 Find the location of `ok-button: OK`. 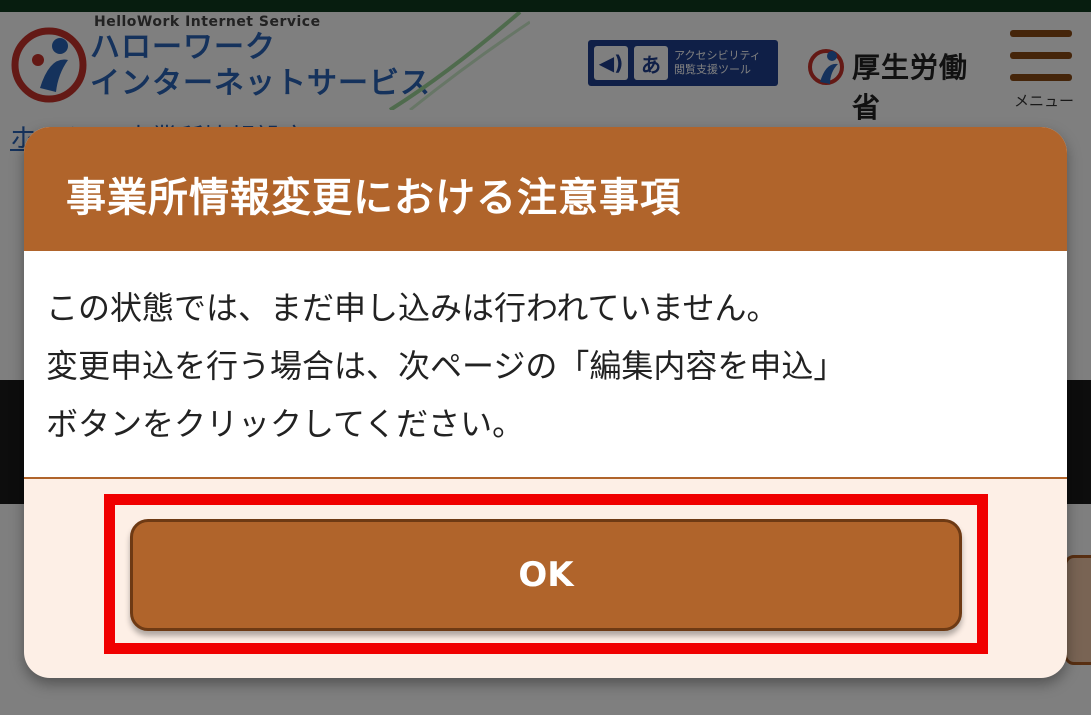

ok-button: OK is located at coordinates (546, 575).